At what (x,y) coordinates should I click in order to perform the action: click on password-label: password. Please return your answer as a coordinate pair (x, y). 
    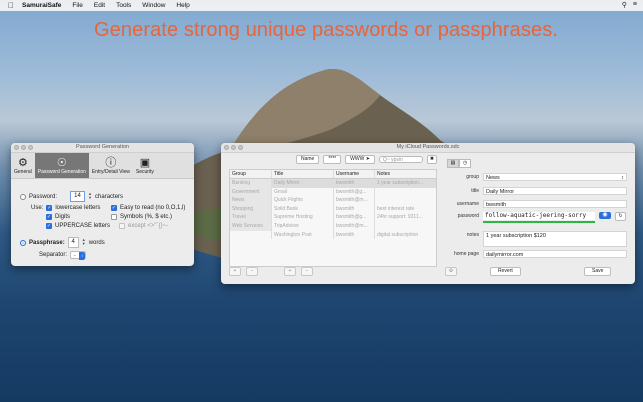
    Looking at the image, I should click on (468, 216).